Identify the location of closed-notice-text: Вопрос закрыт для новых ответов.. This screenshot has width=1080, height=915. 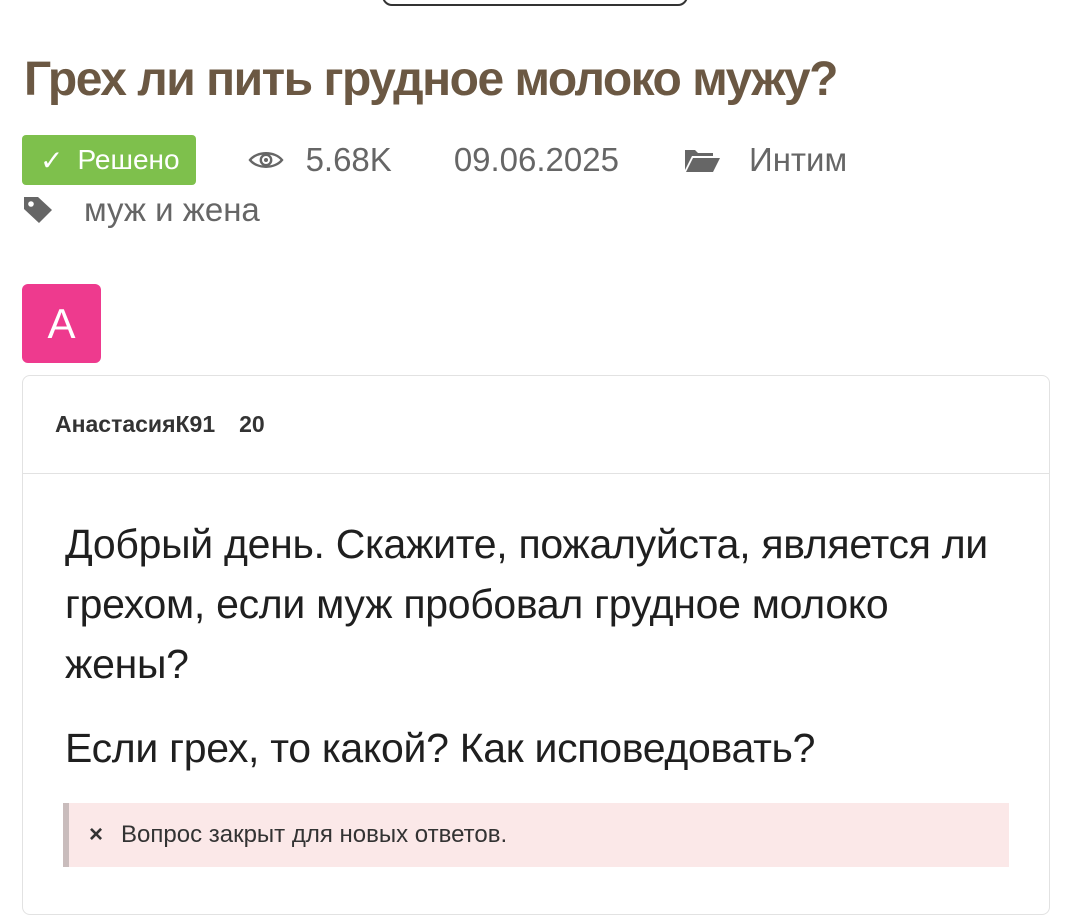
(314, 834).